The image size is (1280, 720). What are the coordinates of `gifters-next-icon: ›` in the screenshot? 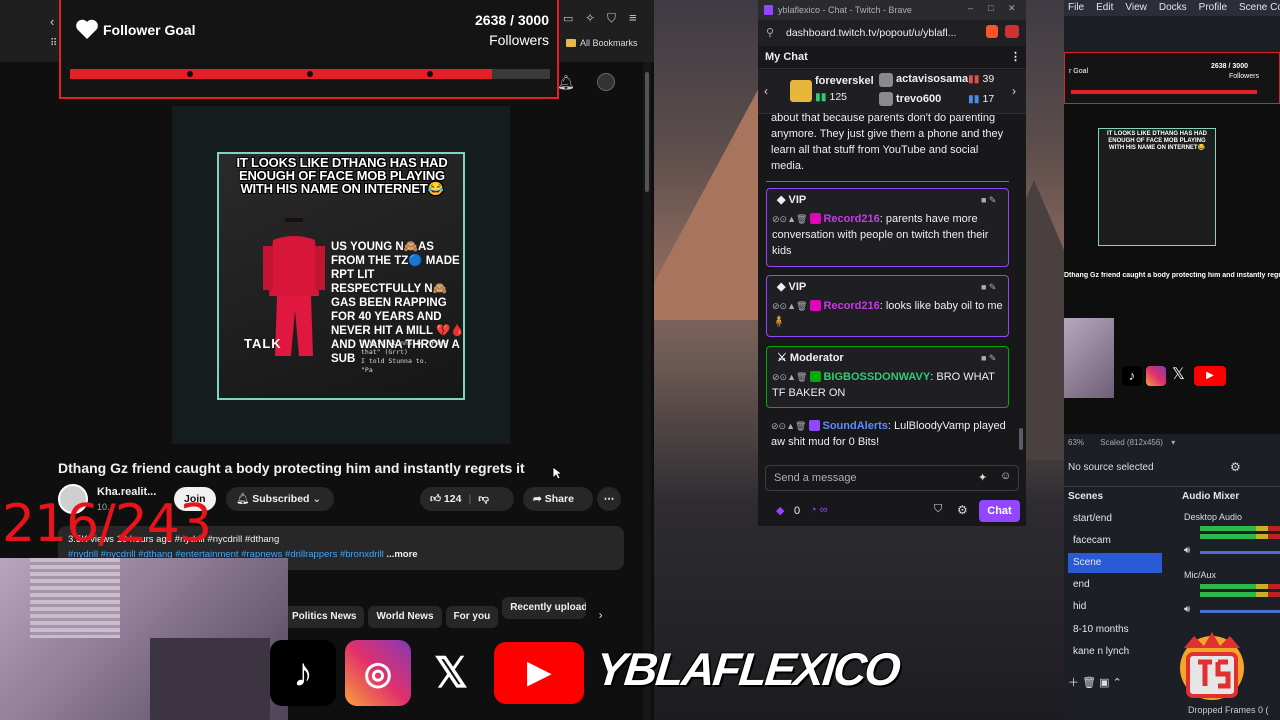 It's located at (1014, 91).